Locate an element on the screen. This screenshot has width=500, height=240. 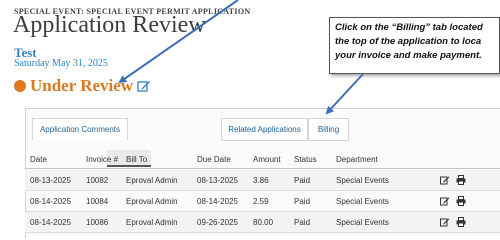
status-label: Under Review is located at coordinates (82, 85).